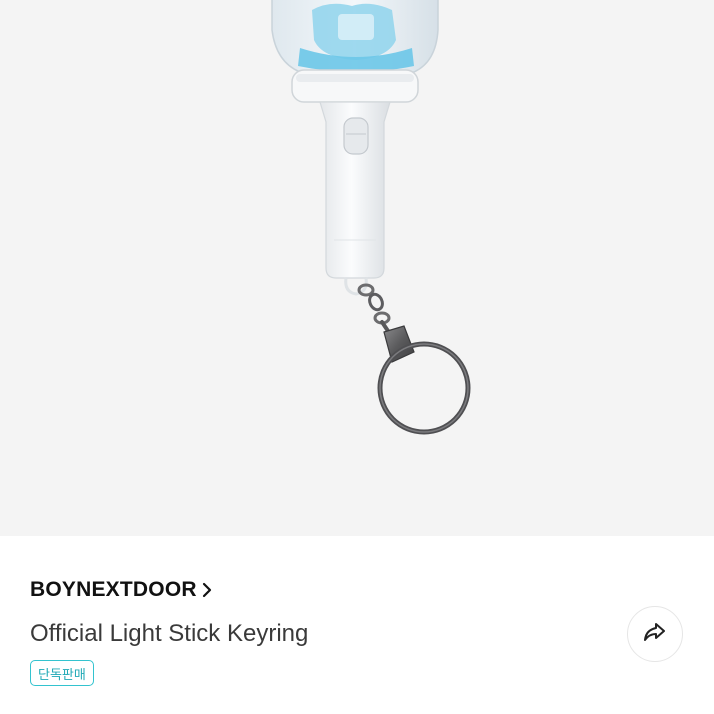 This screenshot has width=714, height=714. I want to click on product-title: Official Light Stick Keyring, so click(169, 633).